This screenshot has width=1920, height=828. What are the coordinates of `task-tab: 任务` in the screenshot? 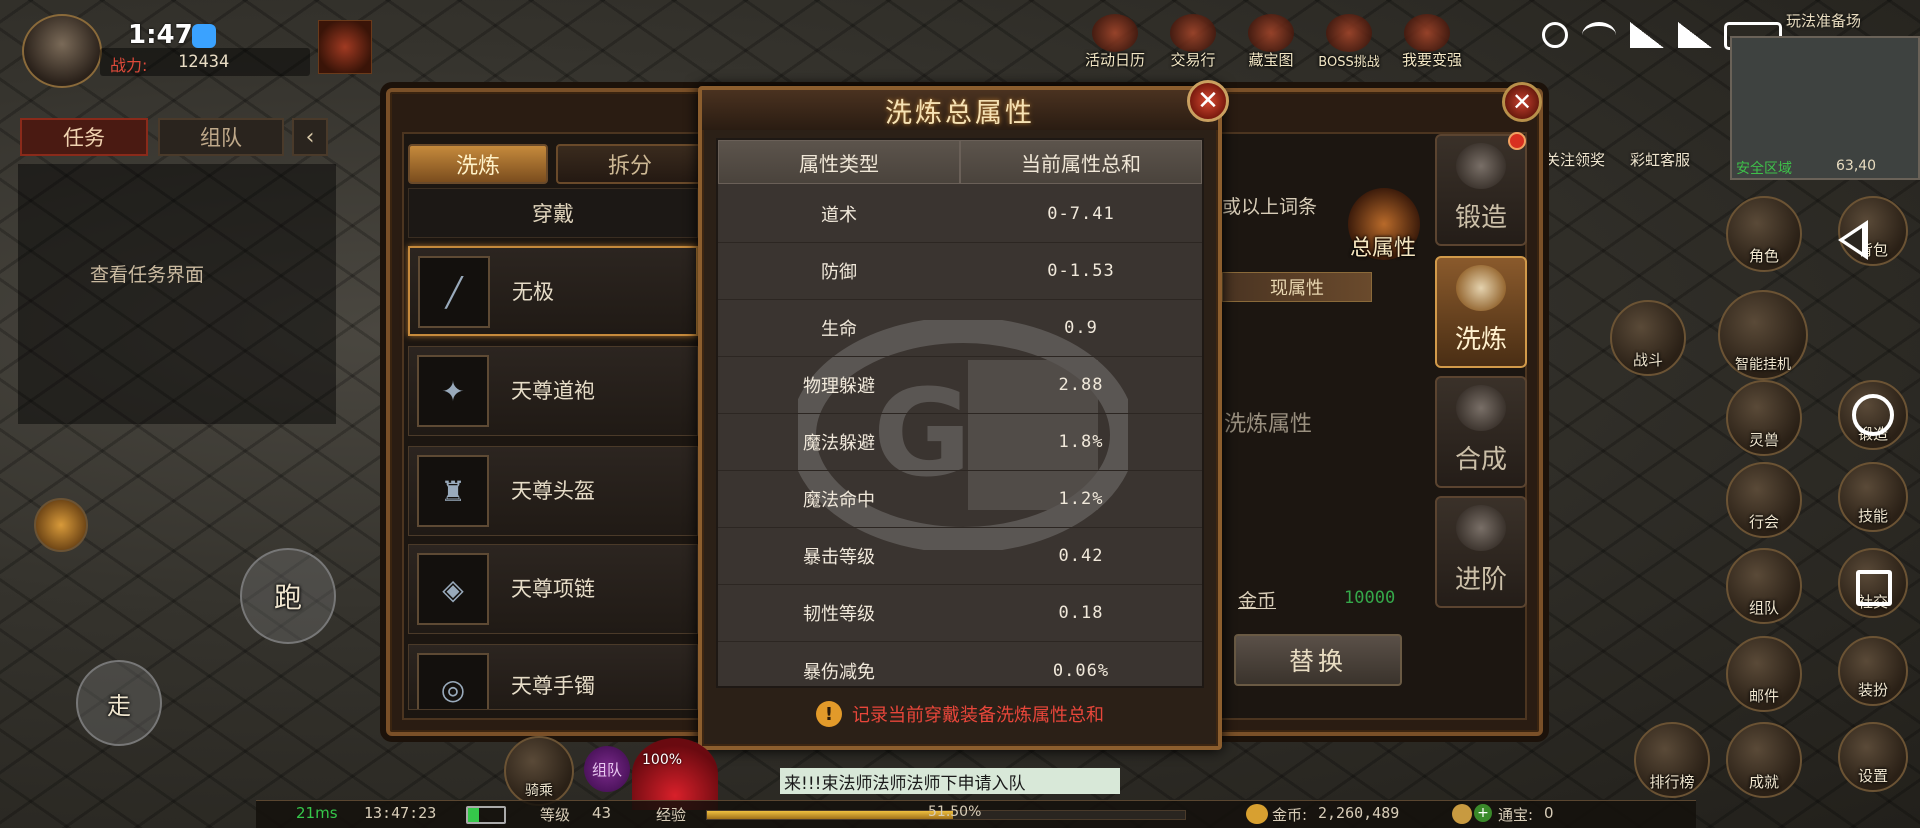 It's located at (84, 137).